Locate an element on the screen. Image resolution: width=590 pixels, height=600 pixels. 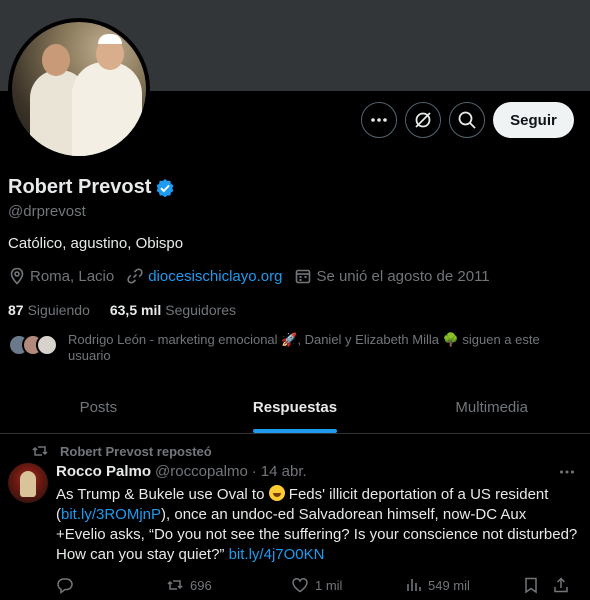
joined-text: Se unió el agosto de 2011 is located at coordinates (403, 276).